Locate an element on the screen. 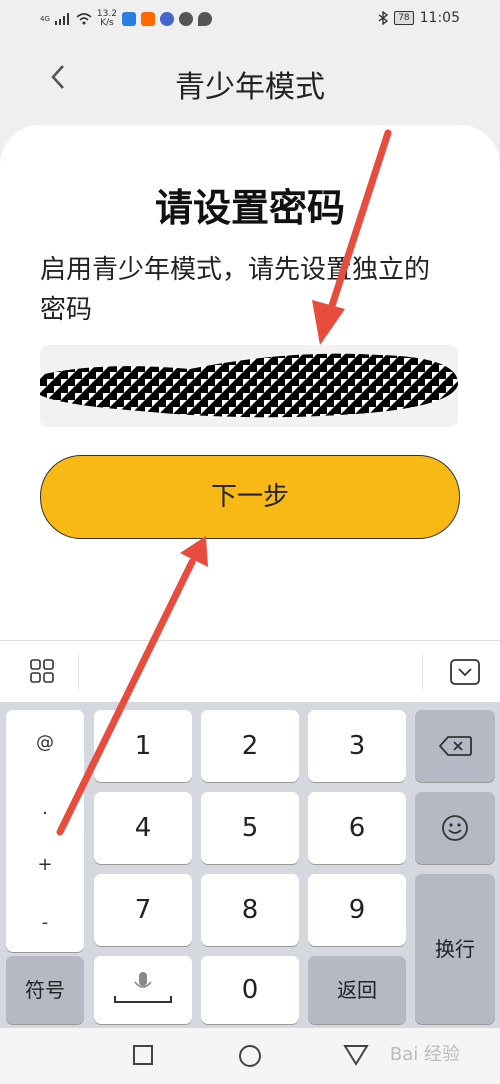 This screenshot has height=1084, width=500. key-0: 0 is located at coordinates (250, 990).